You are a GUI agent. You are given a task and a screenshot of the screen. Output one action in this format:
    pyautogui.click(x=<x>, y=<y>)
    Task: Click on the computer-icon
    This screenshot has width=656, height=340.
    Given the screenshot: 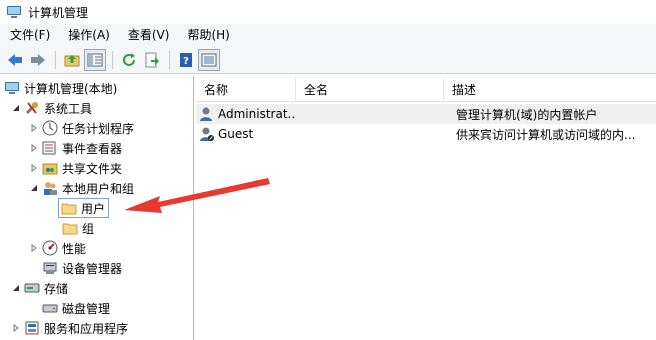 What is the action you would take?
    pyautogui.click(x=12, y=88)
    